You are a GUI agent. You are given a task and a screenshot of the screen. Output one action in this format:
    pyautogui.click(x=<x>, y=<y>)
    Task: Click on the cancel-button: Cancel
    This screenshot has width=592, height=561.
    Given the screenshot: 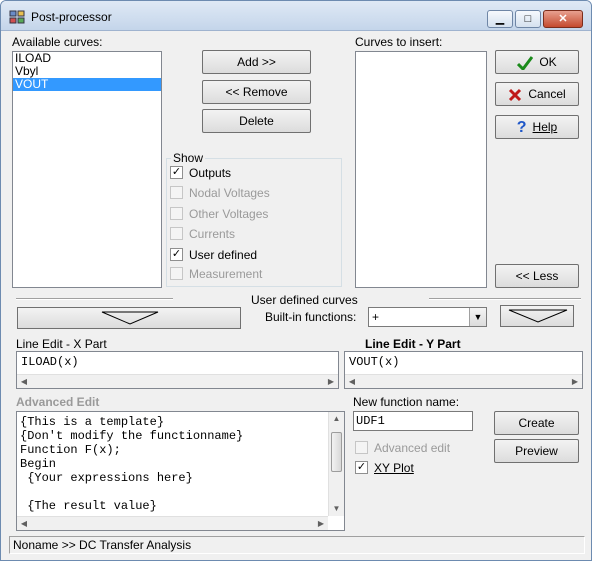 What is the action you would take?
    pyautogui.click(x=537, y=94)
    